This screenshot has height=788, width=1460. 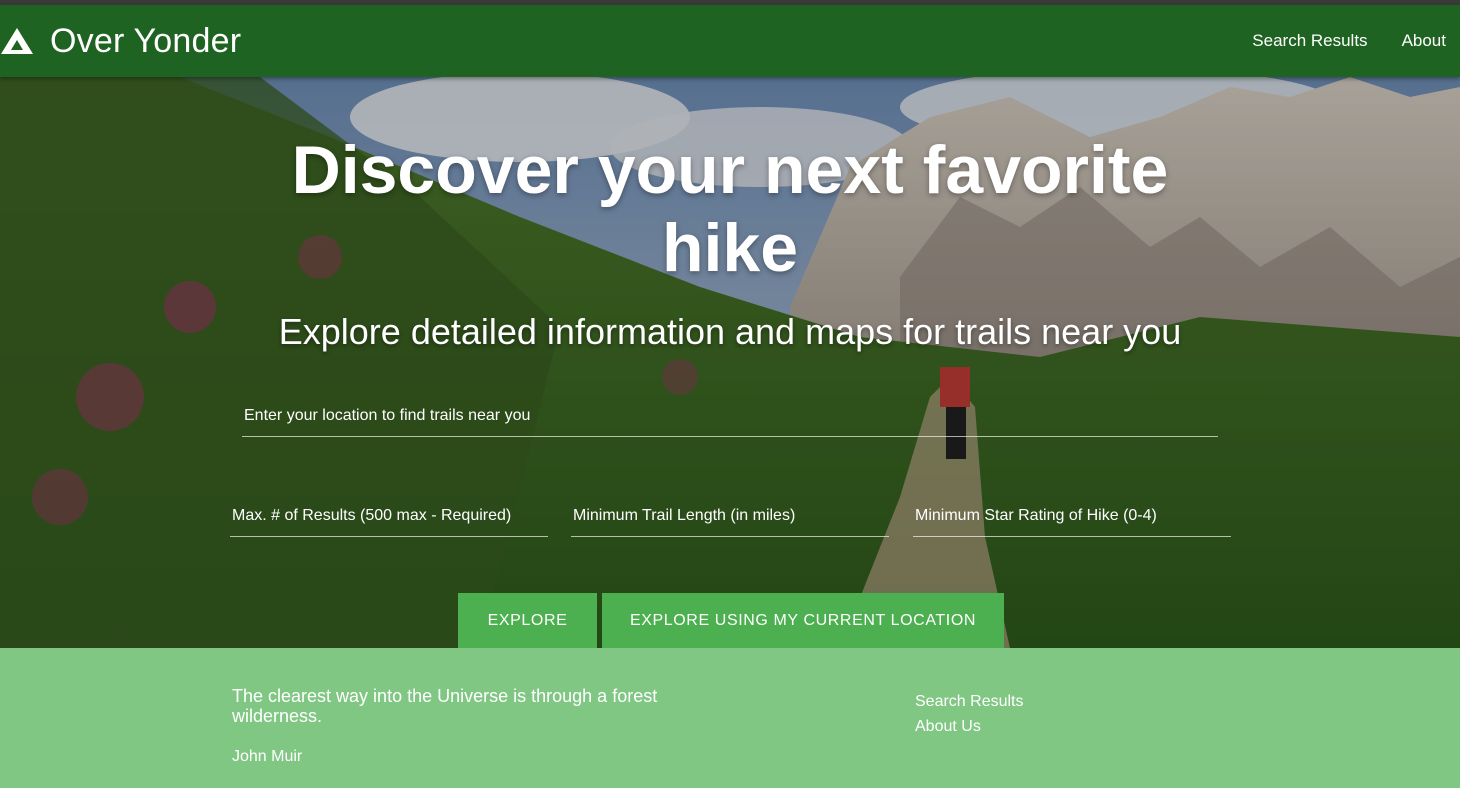 I want to click on max-results-input, so click(x=389, y=515).